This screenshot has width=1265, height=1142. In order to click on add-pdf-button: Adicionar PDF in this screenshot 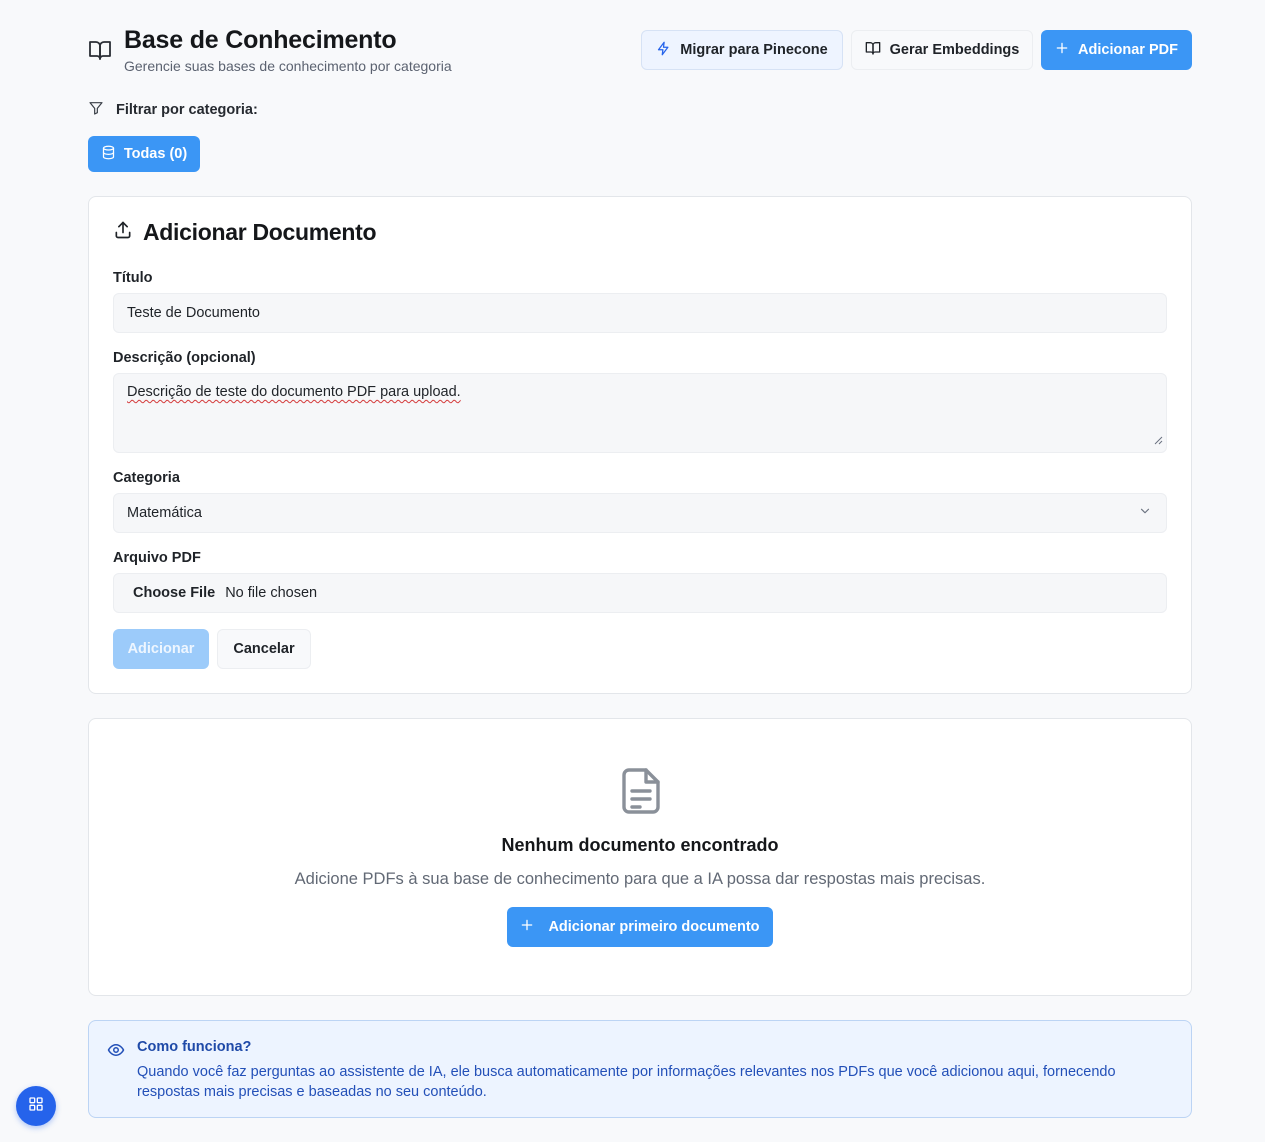, I will do `click(1116, 50)`.